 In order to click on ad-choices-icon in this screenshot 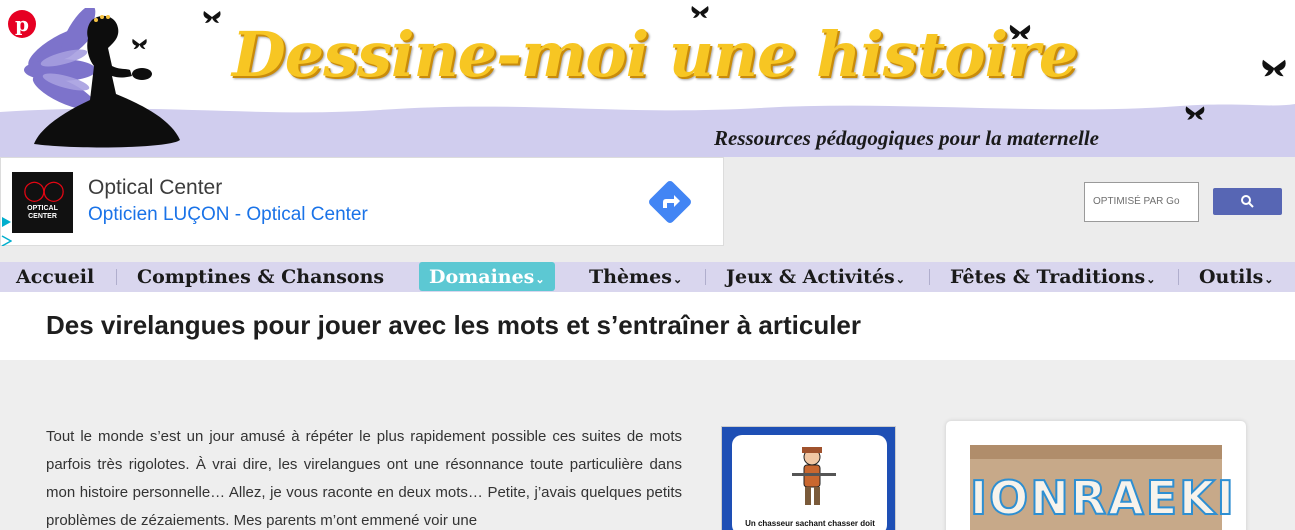, I will do `click(6, 231)`.